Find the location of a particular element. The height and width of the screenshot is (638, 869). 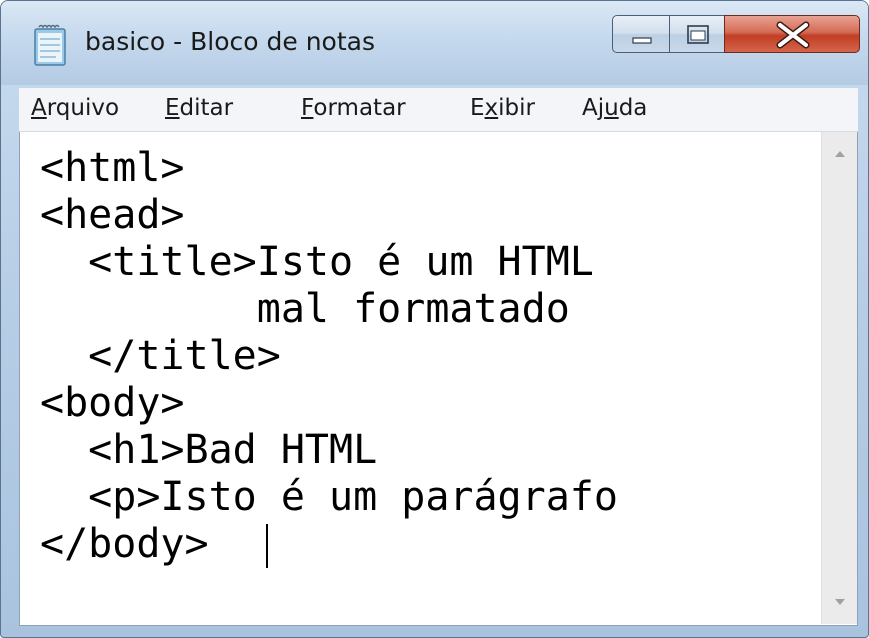

arrow-down-icon is located at coordinates (840, 602).